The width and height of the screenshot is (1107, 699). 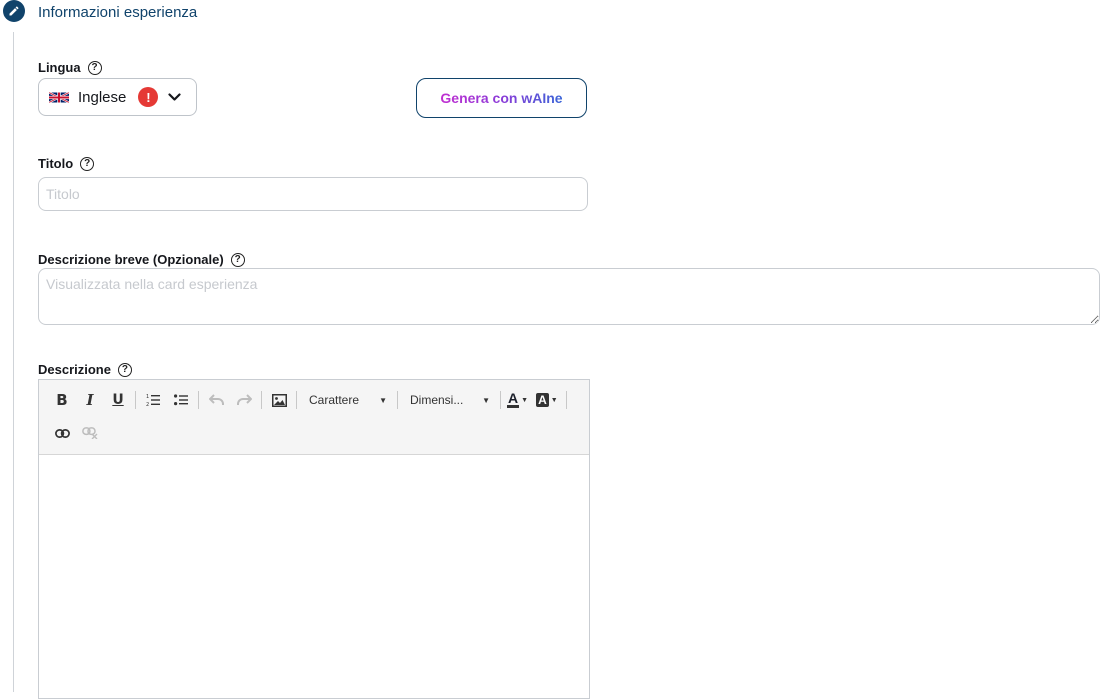 I want to click on background-color-button: A ▼, so click(x=547, y=400).